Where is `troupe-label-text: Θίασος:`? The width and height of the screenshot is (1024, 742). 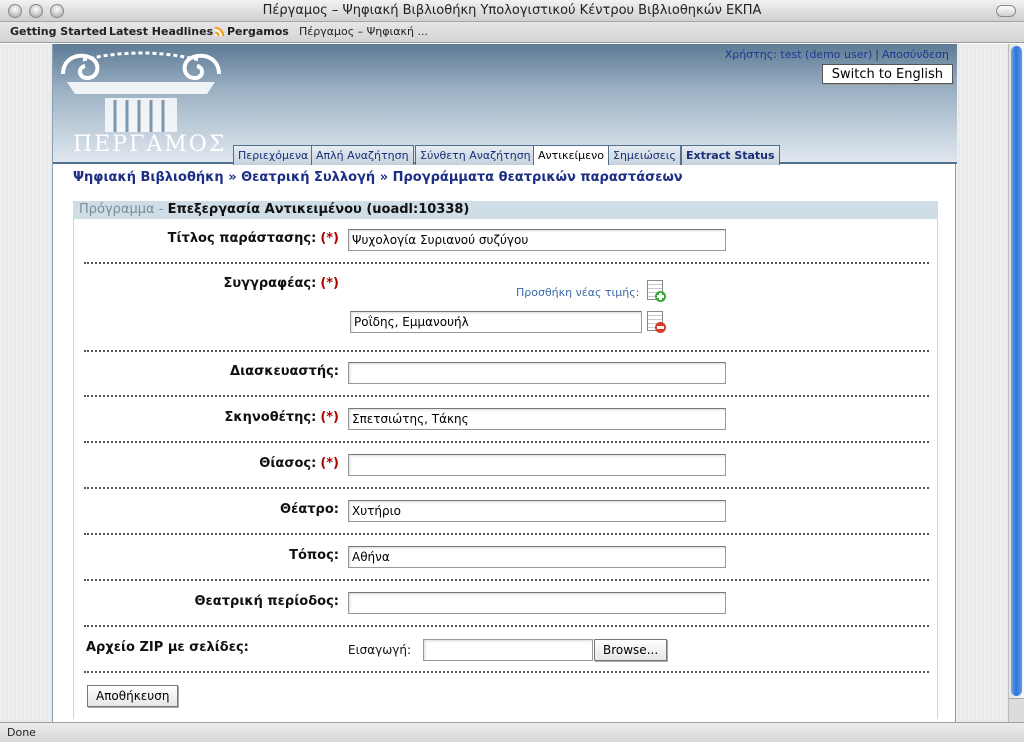
troupe-label-text: Θίασος: is located at coordinates (288, 463).